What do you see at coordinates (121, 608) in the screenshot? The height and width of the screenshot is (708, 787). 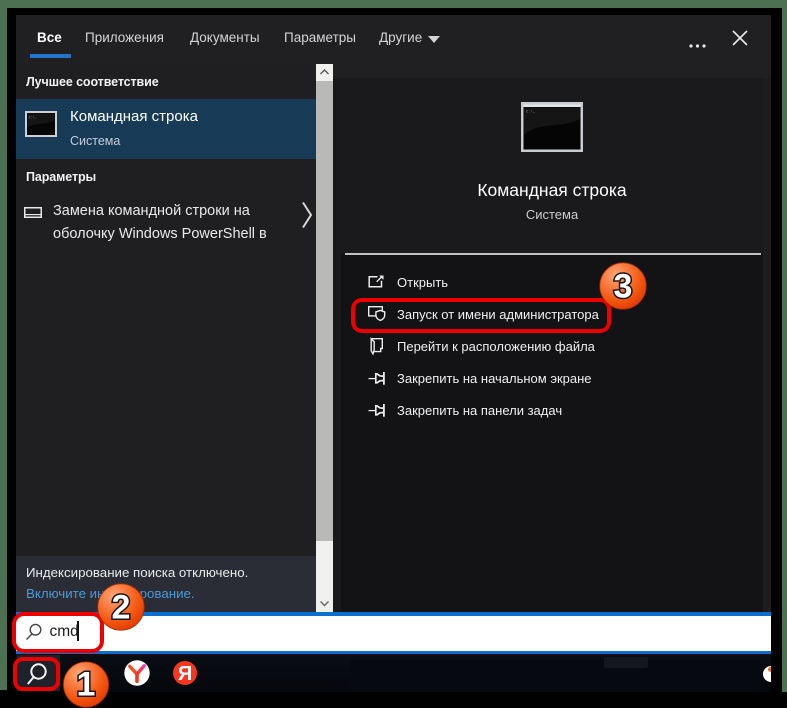 I see `svg-text: 2` at bounding box center [121, 608].